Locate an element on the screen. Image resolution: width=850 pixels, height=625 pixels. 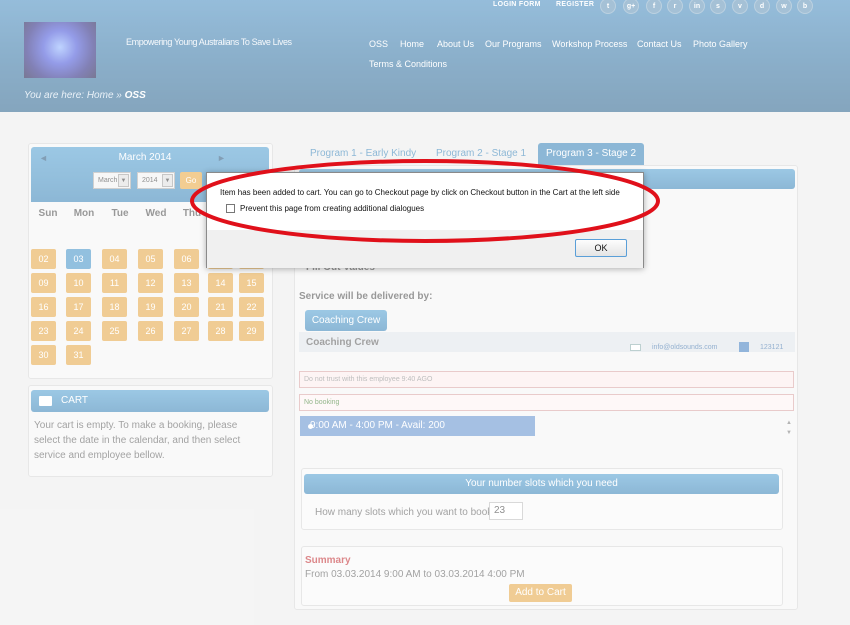
annotation-ellipse is located at coordinates (425, 201).